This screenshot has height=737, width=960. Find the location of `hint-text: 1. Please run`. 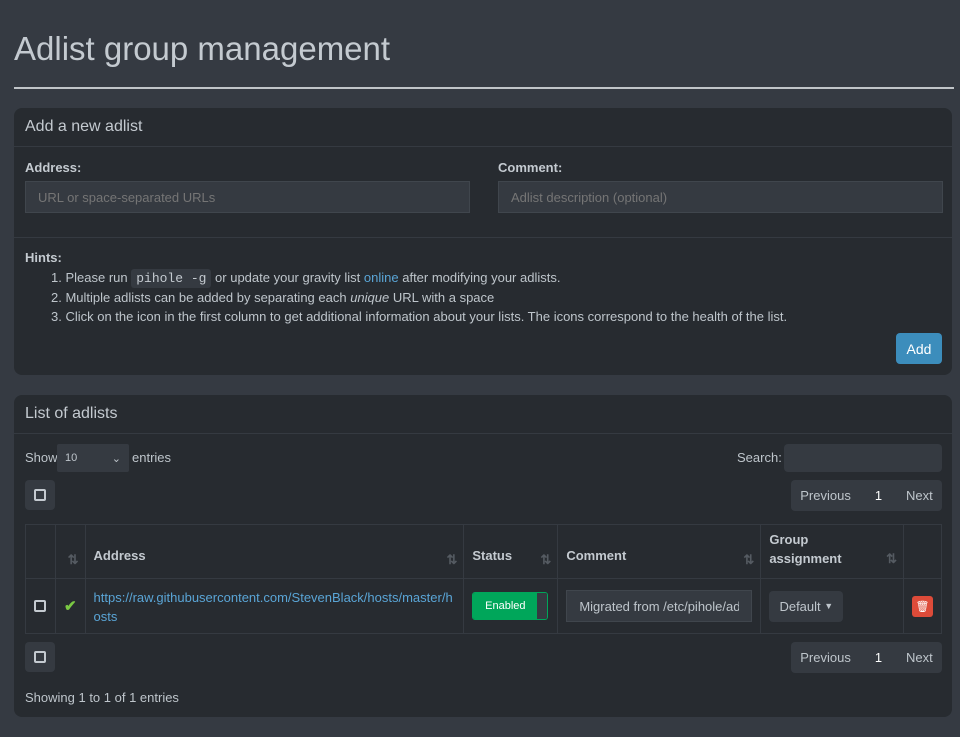

hint-text: 1. Please run is located at coordinates (91, 277).